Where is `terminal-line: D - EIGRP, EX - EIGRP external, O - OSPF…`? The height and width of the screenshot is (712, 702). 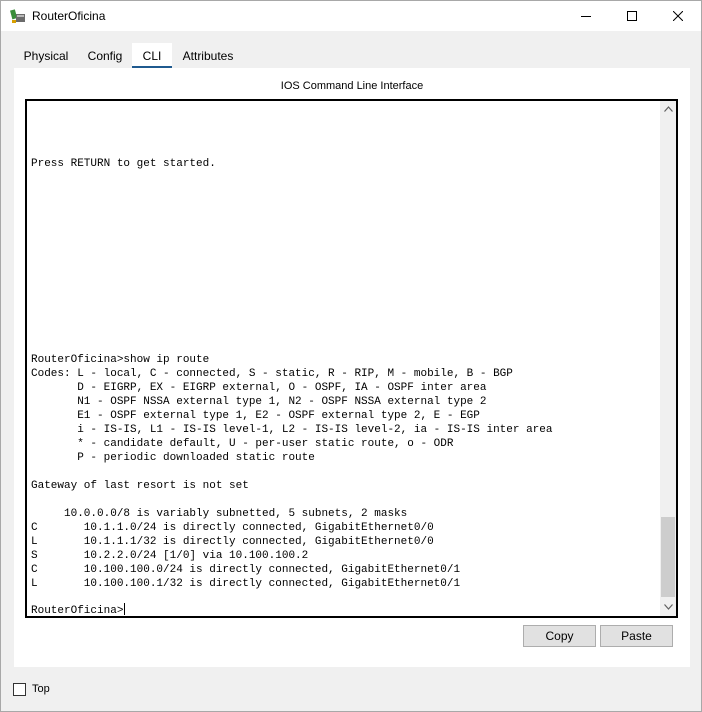
terminal-line: D - EIGRP, EX - EIGRP external, O - OSPF… is located at coordinates (259, 388).